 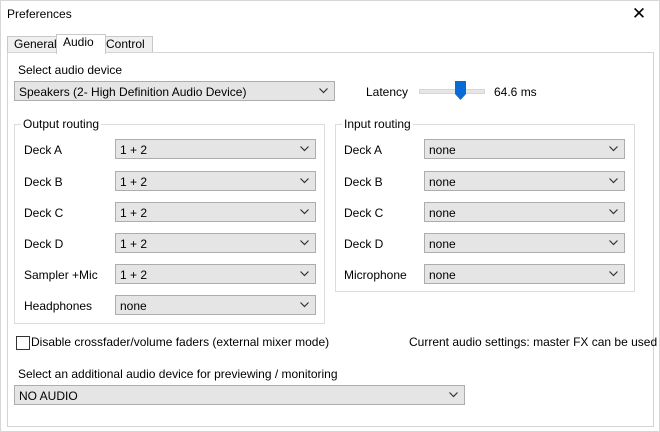 What do you see at coordinates (44, 213) in the screenshot?
I see `output-label-deck-c: Deck C` at bounding box center [44, 213].